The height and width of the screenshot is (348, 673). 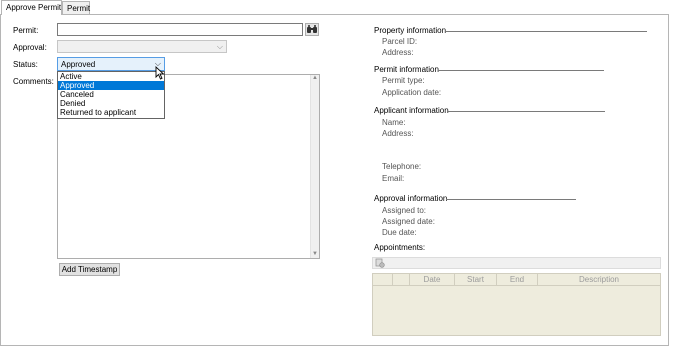 What do you see at coordinates (393, 178) in the screenshot?
I see `email-label: Email:` at bounding box center [393, 178].